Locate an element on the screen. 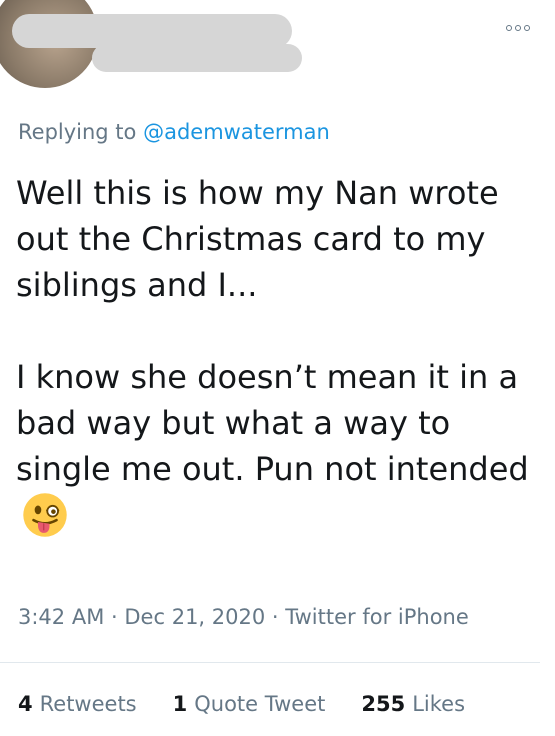 The image size is (555, 736). likes-stat: 255 Likes is located at coordinates (413, 704).